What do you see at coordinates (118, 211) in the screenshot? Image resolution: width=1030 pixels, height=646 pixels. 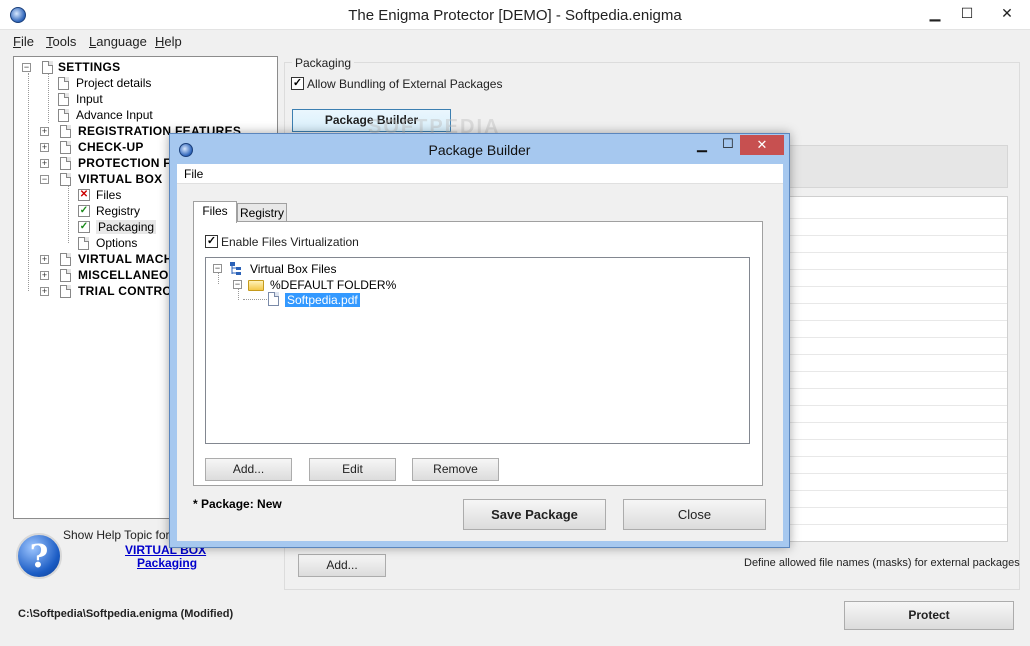 I see `tree-label: Registry` at bounding box center [118, 211].